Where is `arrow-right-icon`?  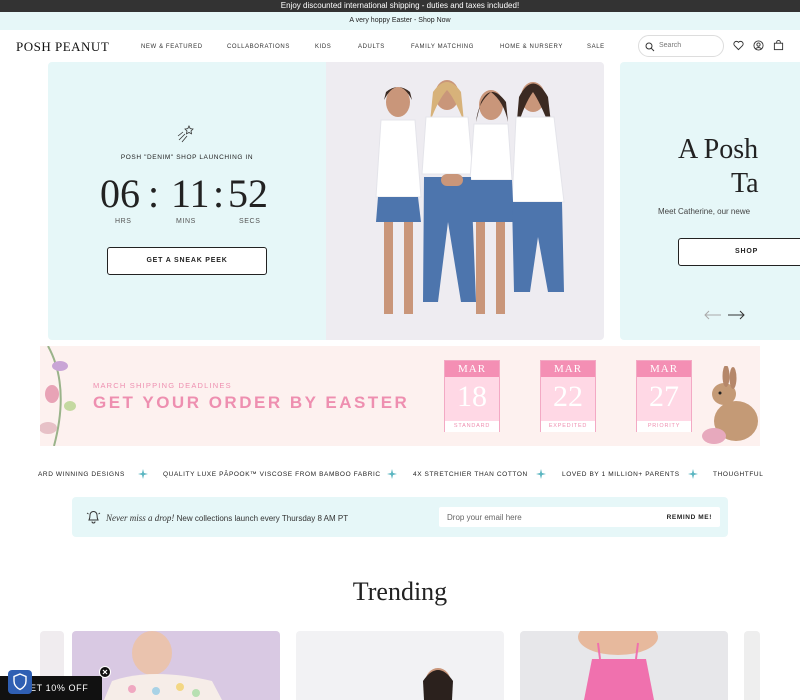 arrow-right-icon is located at coordinates (736, 315).